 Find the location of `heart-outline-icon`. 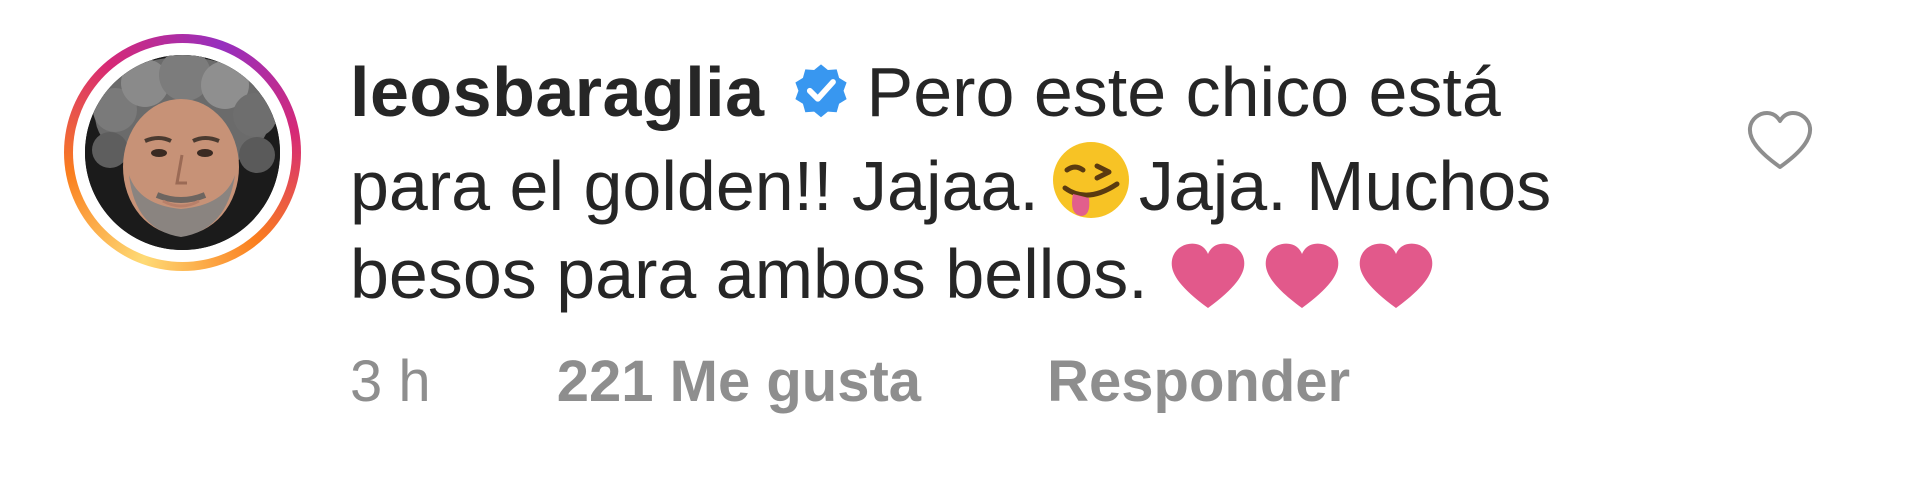

heart-outline-icon is located at coordinates (1780, 140).